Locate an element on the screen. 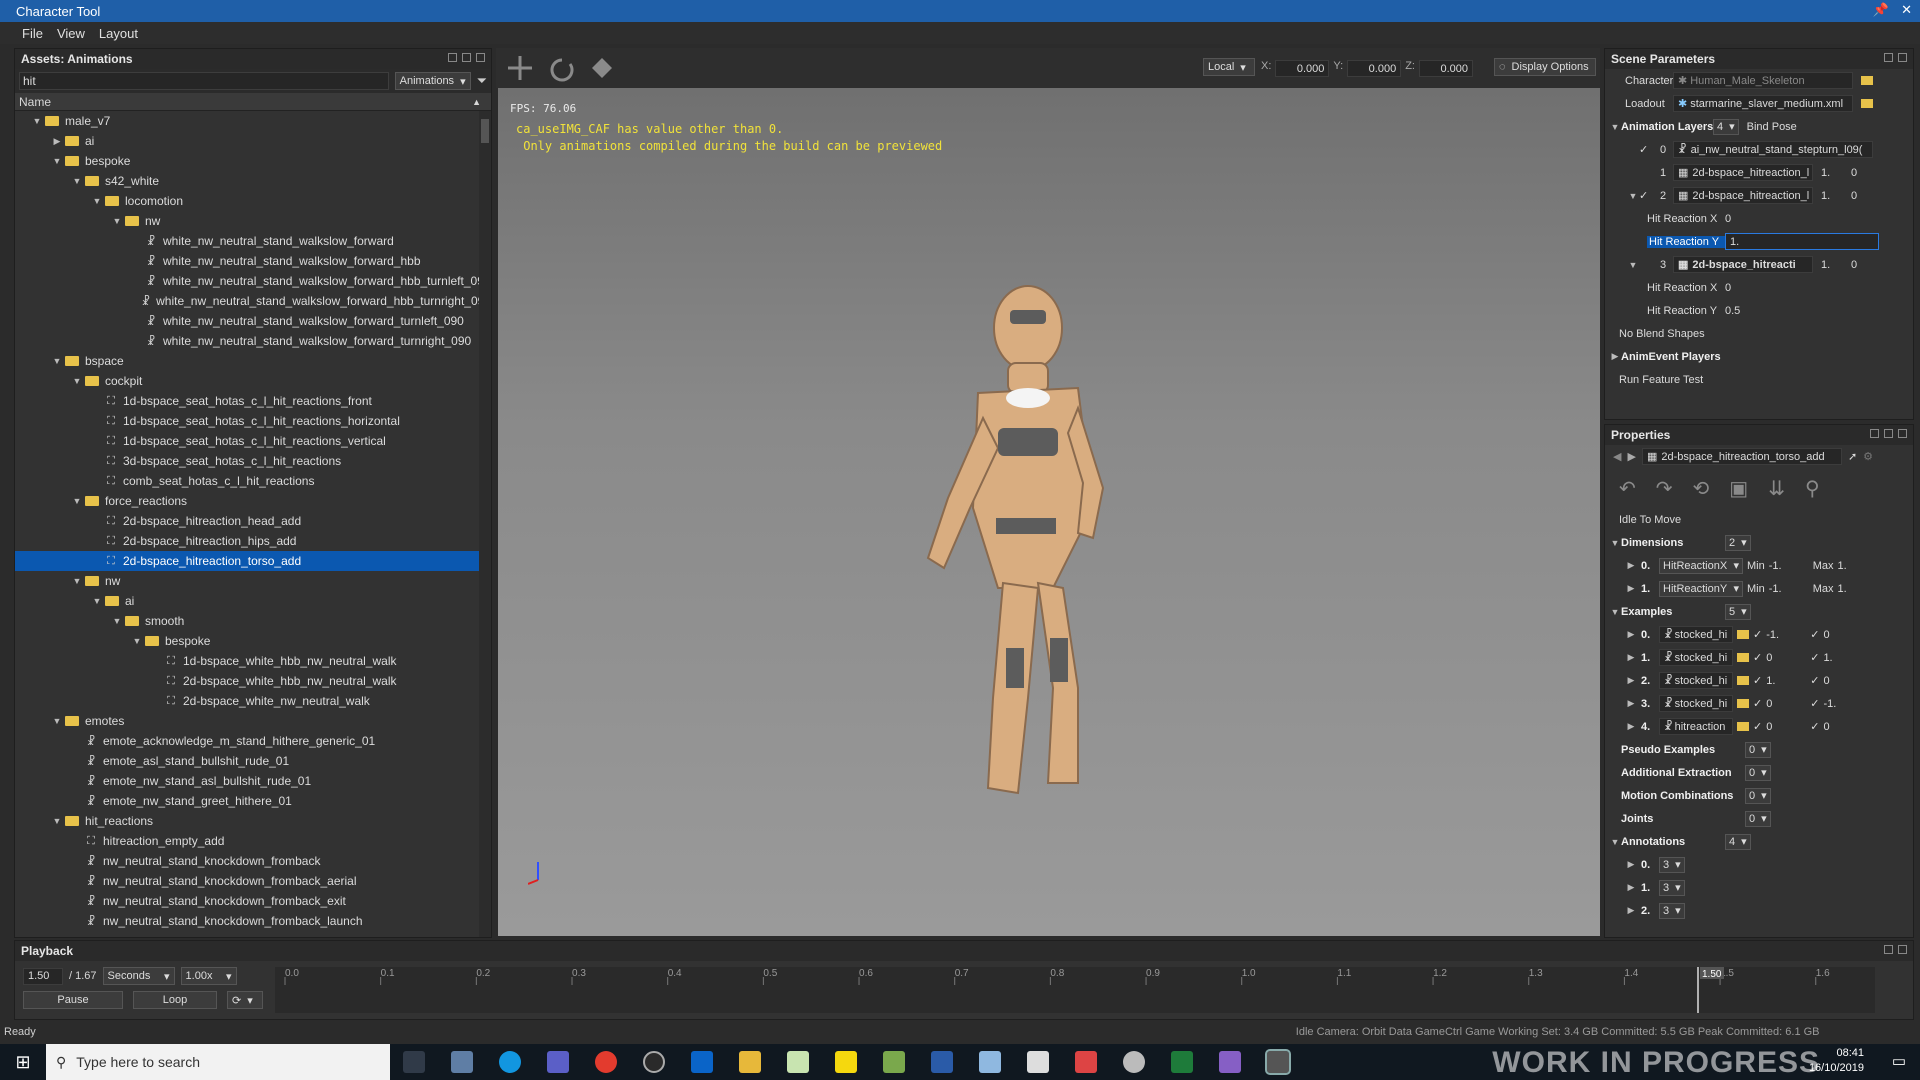  tree-column-header: Name ▲ is located at coordinates (253, 102).